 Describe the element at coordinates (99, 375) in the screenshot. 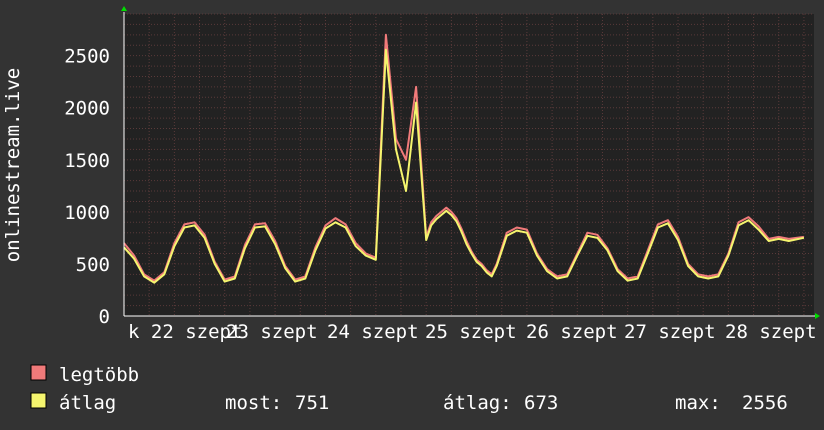

I see `legend-label-legtobb: legtöbb` at that location.